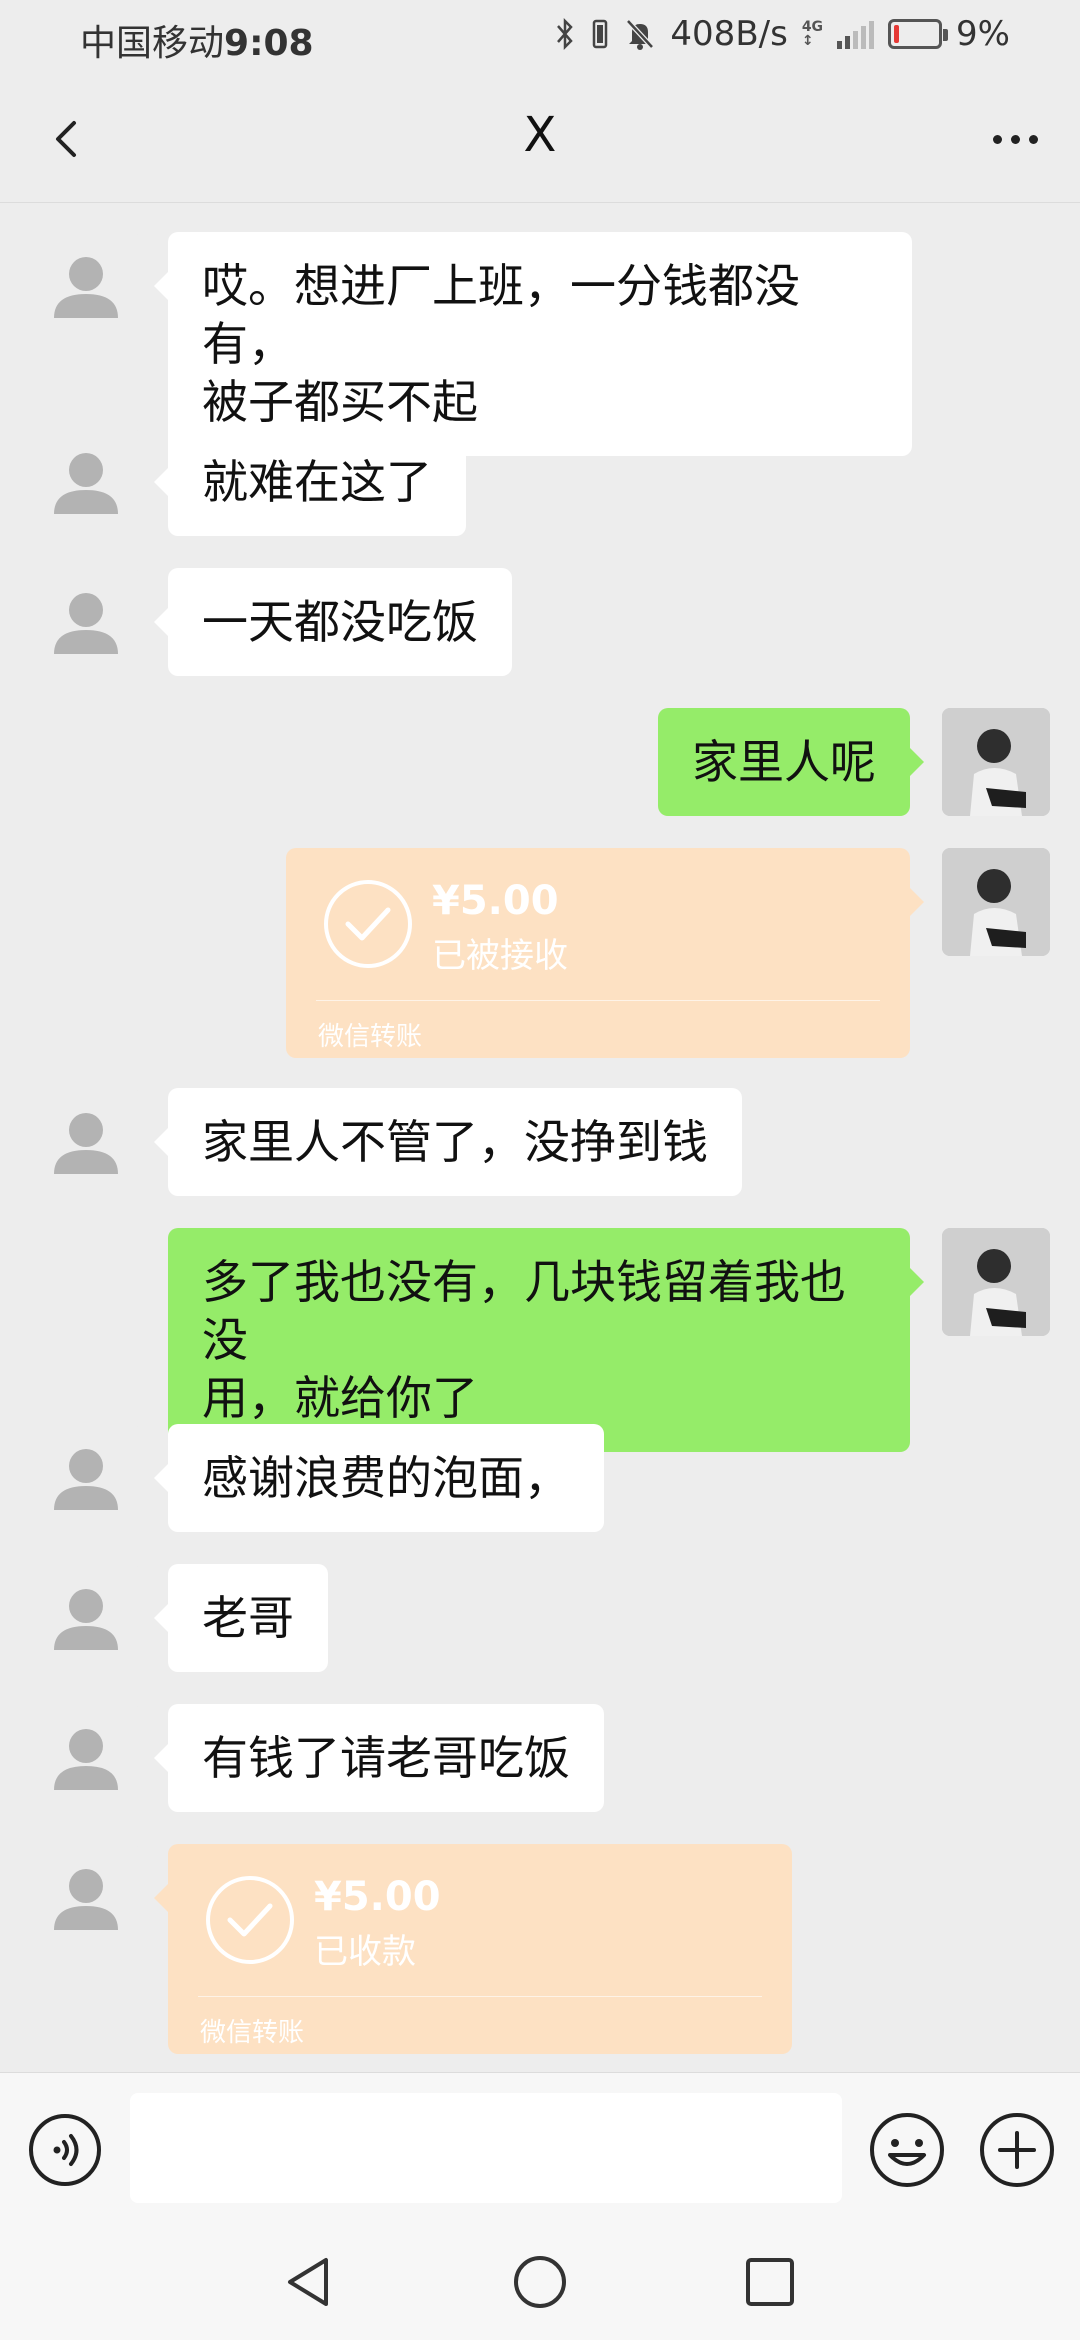 Image resolution: width=1080 pixels, height=2340 pixels. I want to click on status-time: 9:08, so click(269, 43).